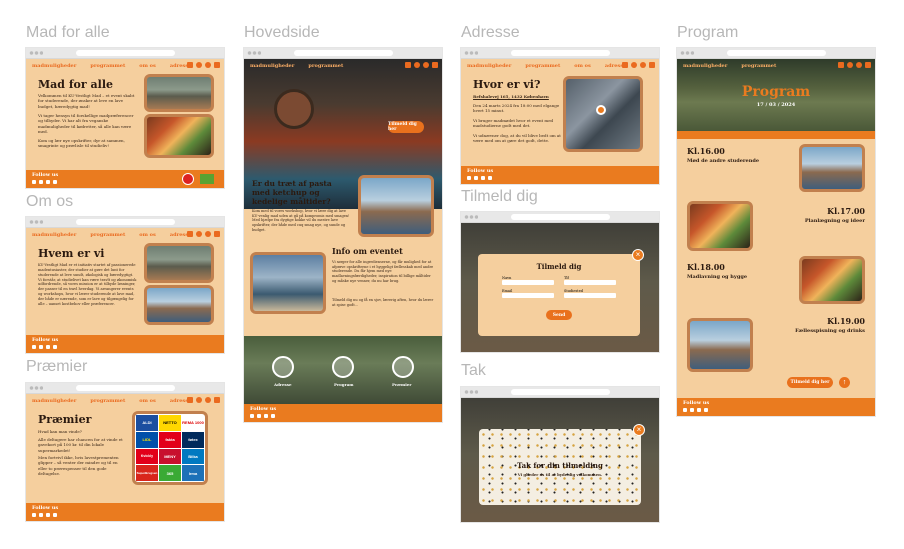 The image size is (904, 549). Describe the element at coordinates (294, 109) in the screenshot. I see `hero-detail` at that location.